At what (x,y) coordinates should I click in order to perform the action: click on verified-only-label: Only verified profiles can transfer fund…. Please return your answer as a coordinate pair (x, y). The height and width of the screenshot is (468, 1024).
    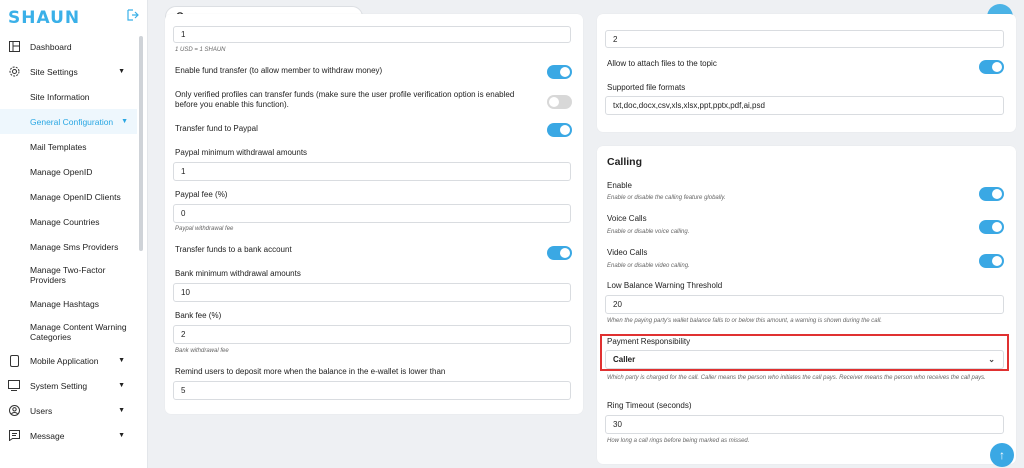
    Looking at the image, I should click on (345, 99).